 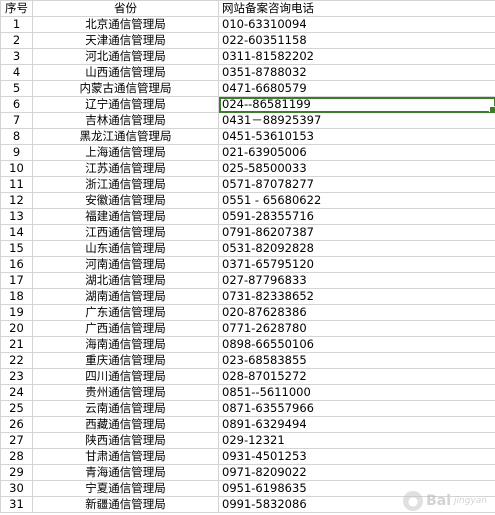 What do you see at coordinates (16, 8) in the screenshot?
I see `header-cell-index: 序号` at bounding box center [16, 8].